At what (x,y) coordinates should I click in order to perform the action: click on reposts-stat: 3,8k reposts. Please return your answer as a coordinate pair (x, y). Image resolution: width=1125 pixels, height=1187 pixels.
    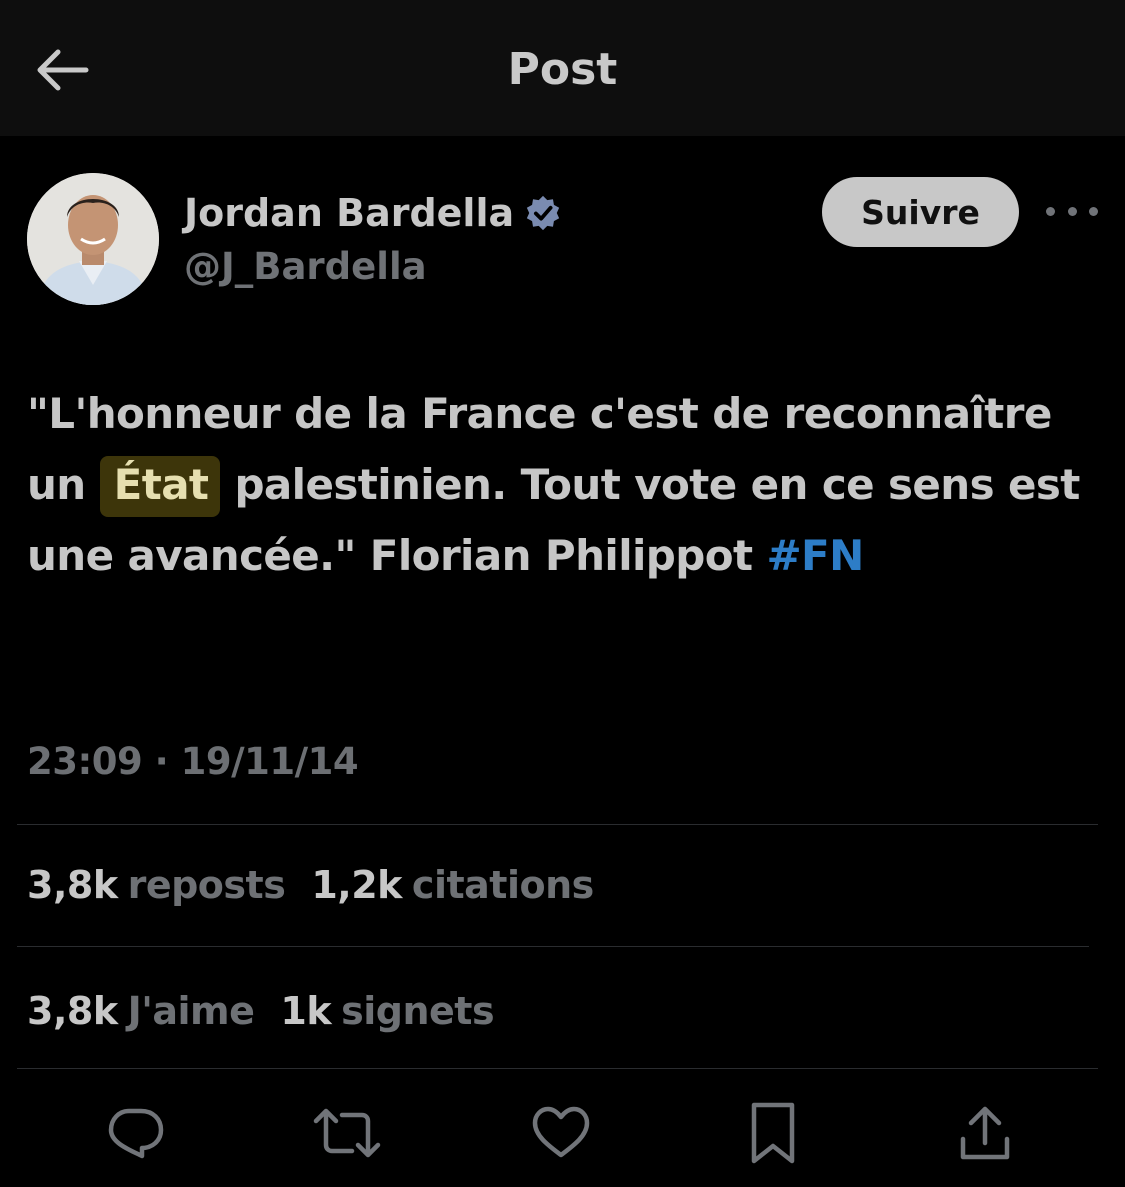
    Looking at the image, I should click on (156, 885).